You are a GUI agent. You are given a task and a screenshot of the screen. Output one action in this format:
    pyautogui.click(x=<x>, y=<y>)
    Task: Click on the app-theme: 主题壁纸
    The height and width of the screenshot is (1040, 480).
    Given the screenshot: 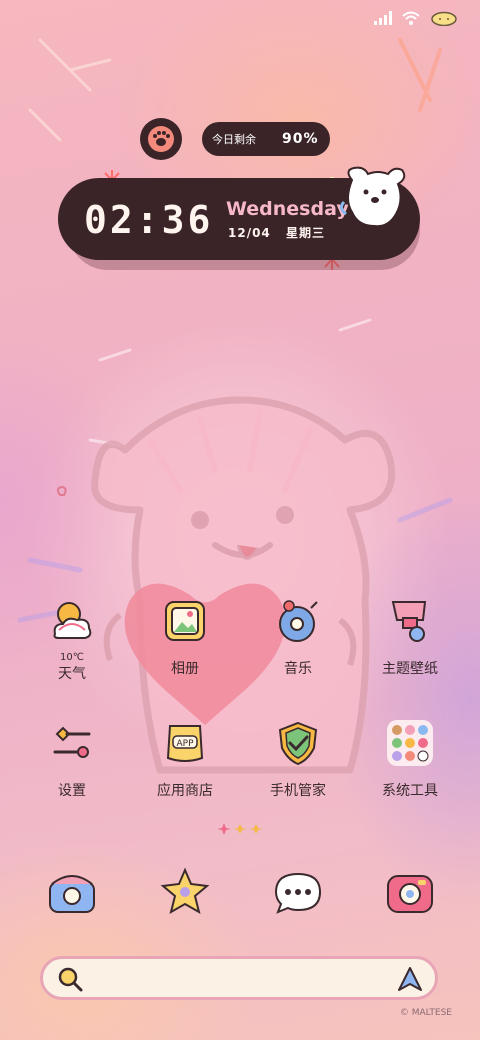 What is the action you would take?
    pyautogui.click(x=410, y=637)
    